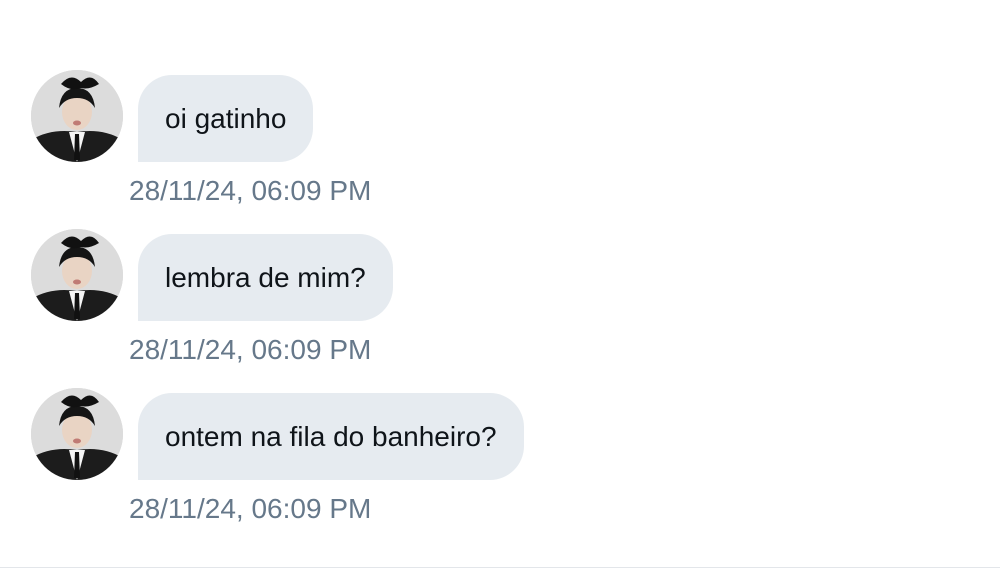 The height and width of the screenshot is (584, 1000). I want to click on message-bubble: oi gatinho, so click(226, 118).